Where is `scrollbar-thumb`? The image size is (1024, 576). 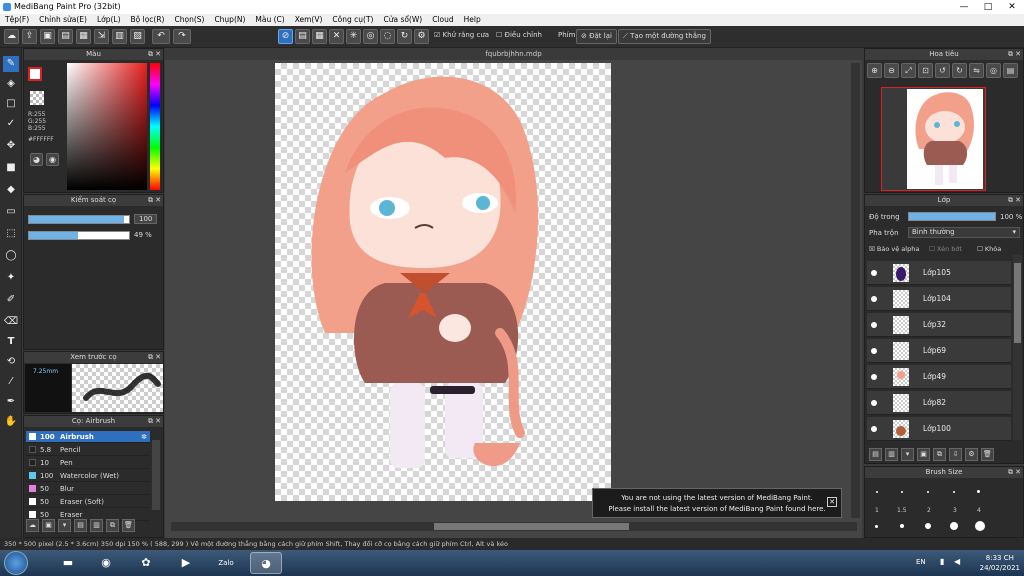 scrollbar-thumb is located at coordinates (531, 526).